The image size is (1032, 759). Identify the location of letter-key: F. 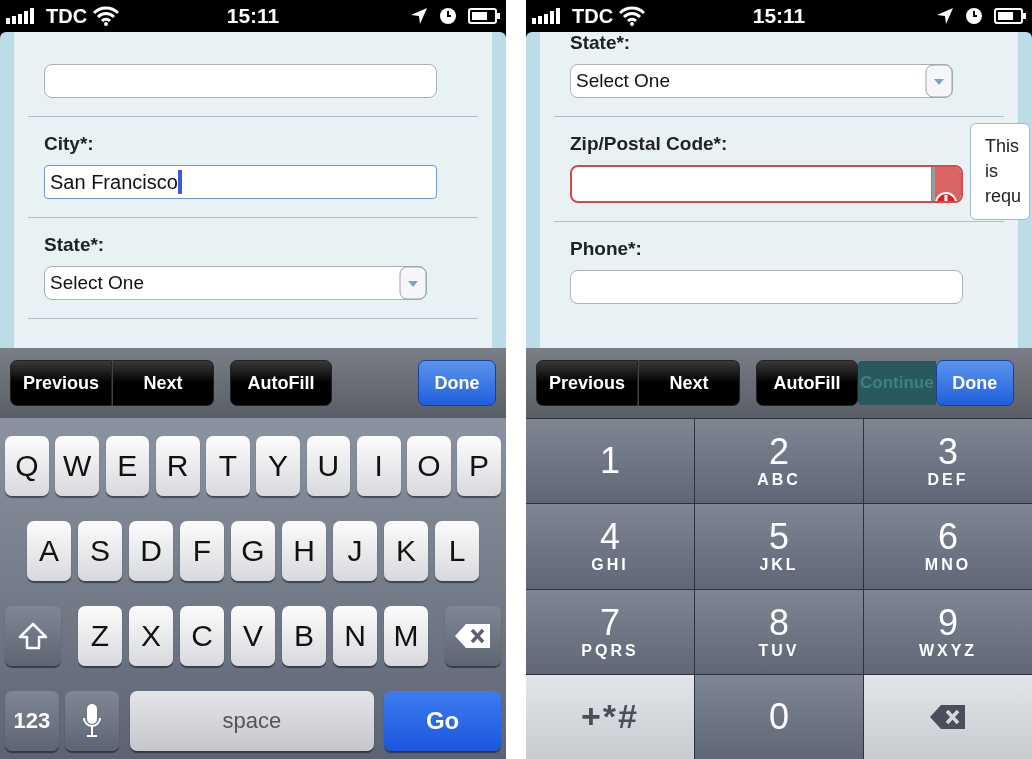
(202, 551).